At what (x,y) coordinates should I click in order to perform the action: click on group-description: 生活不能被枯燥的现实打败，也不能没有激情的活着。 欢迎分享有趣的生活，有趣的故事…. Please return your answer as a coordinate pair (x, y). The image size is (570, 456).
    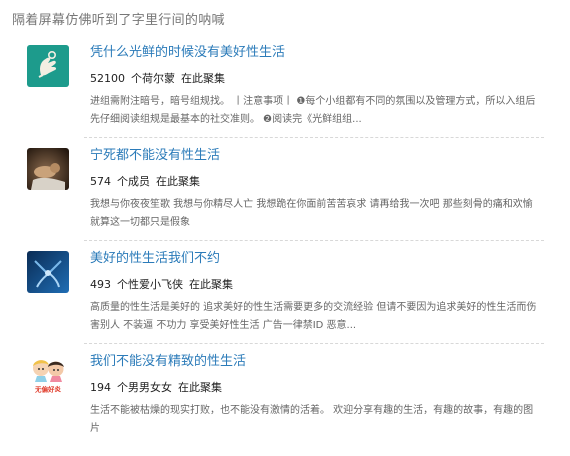
    Looking at the image, I should click on (312, 419).